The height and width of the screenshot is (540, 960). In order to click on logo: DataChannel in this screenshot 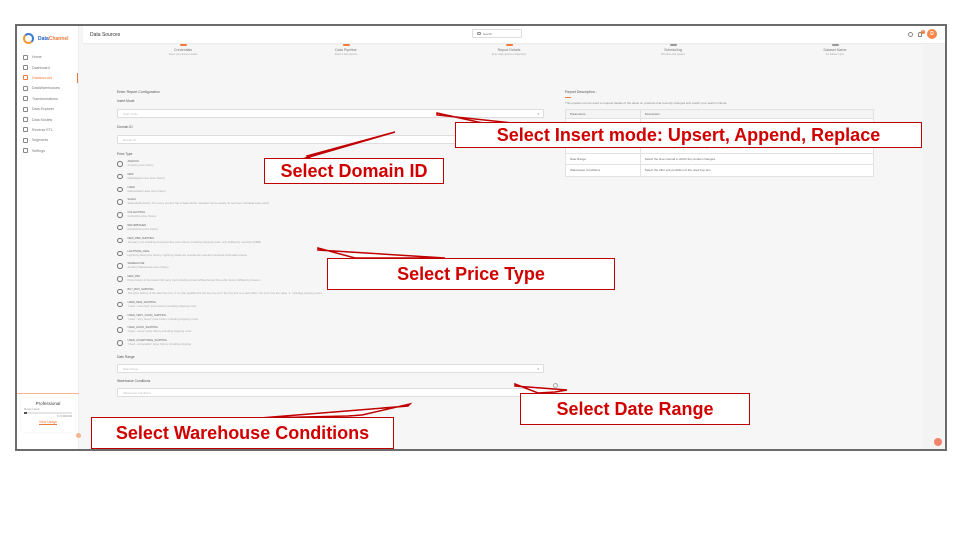, I will do `click(47, 38)`.